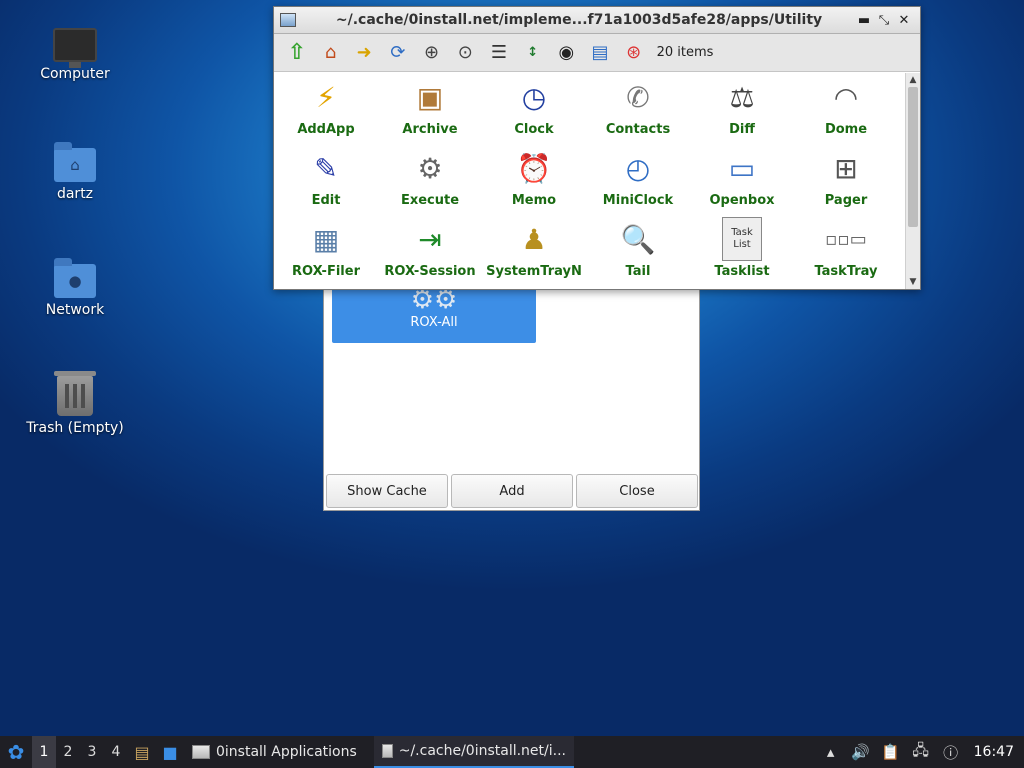  I want to click on start-menu-icon: ✿, so click(16, 752).